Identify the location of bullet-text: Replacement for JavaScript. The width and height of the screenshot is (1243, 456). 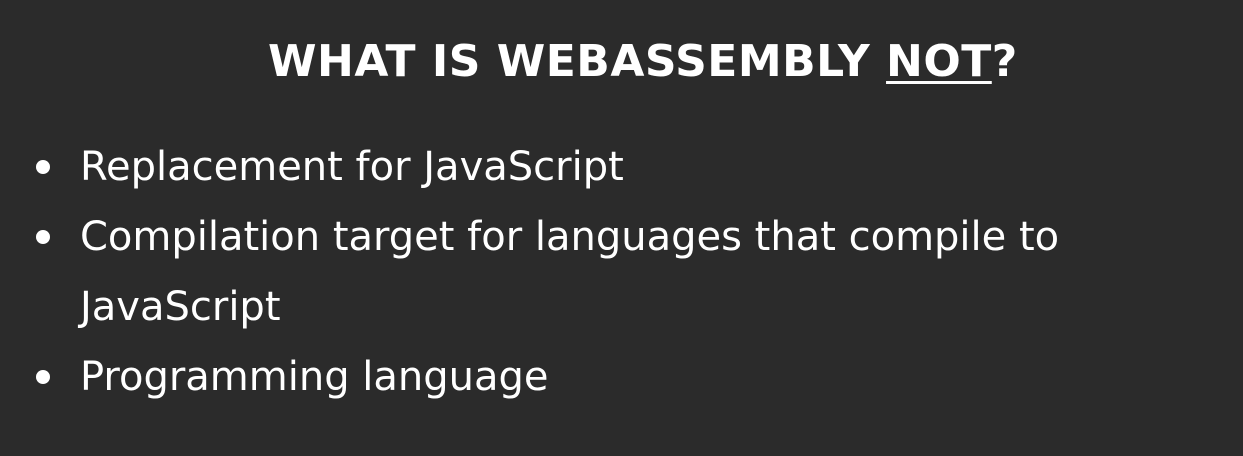
(352, 167).